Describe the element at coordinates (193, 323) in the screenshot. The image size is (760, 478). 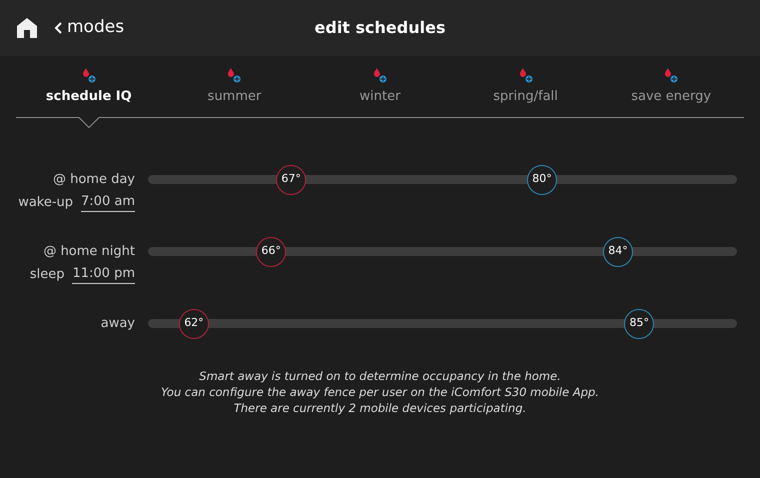
I see `temperature-thumb: 62°` at that location.